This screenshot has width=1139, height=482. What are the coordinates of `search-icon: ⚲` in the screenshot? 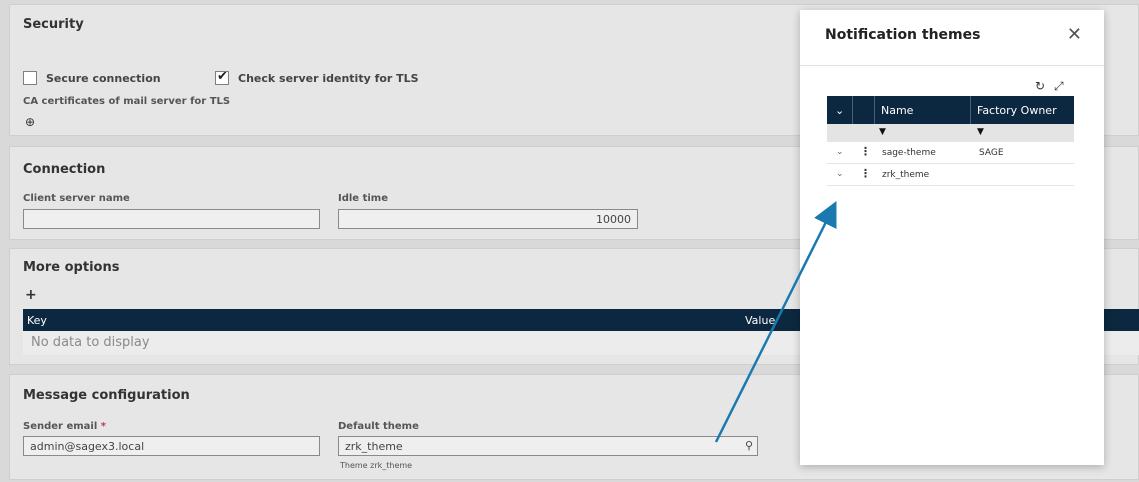 It's located at (749, 445).